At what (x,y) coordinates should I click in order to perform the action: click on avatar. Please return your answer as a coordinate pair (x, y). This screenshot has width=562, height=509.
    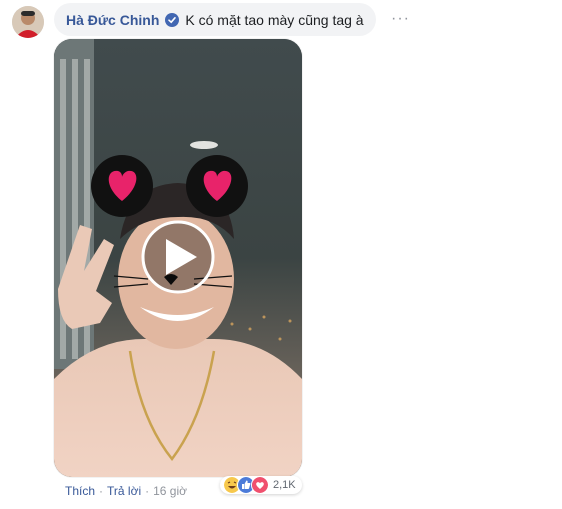
    Looking at the image, I should click on (28, 22).